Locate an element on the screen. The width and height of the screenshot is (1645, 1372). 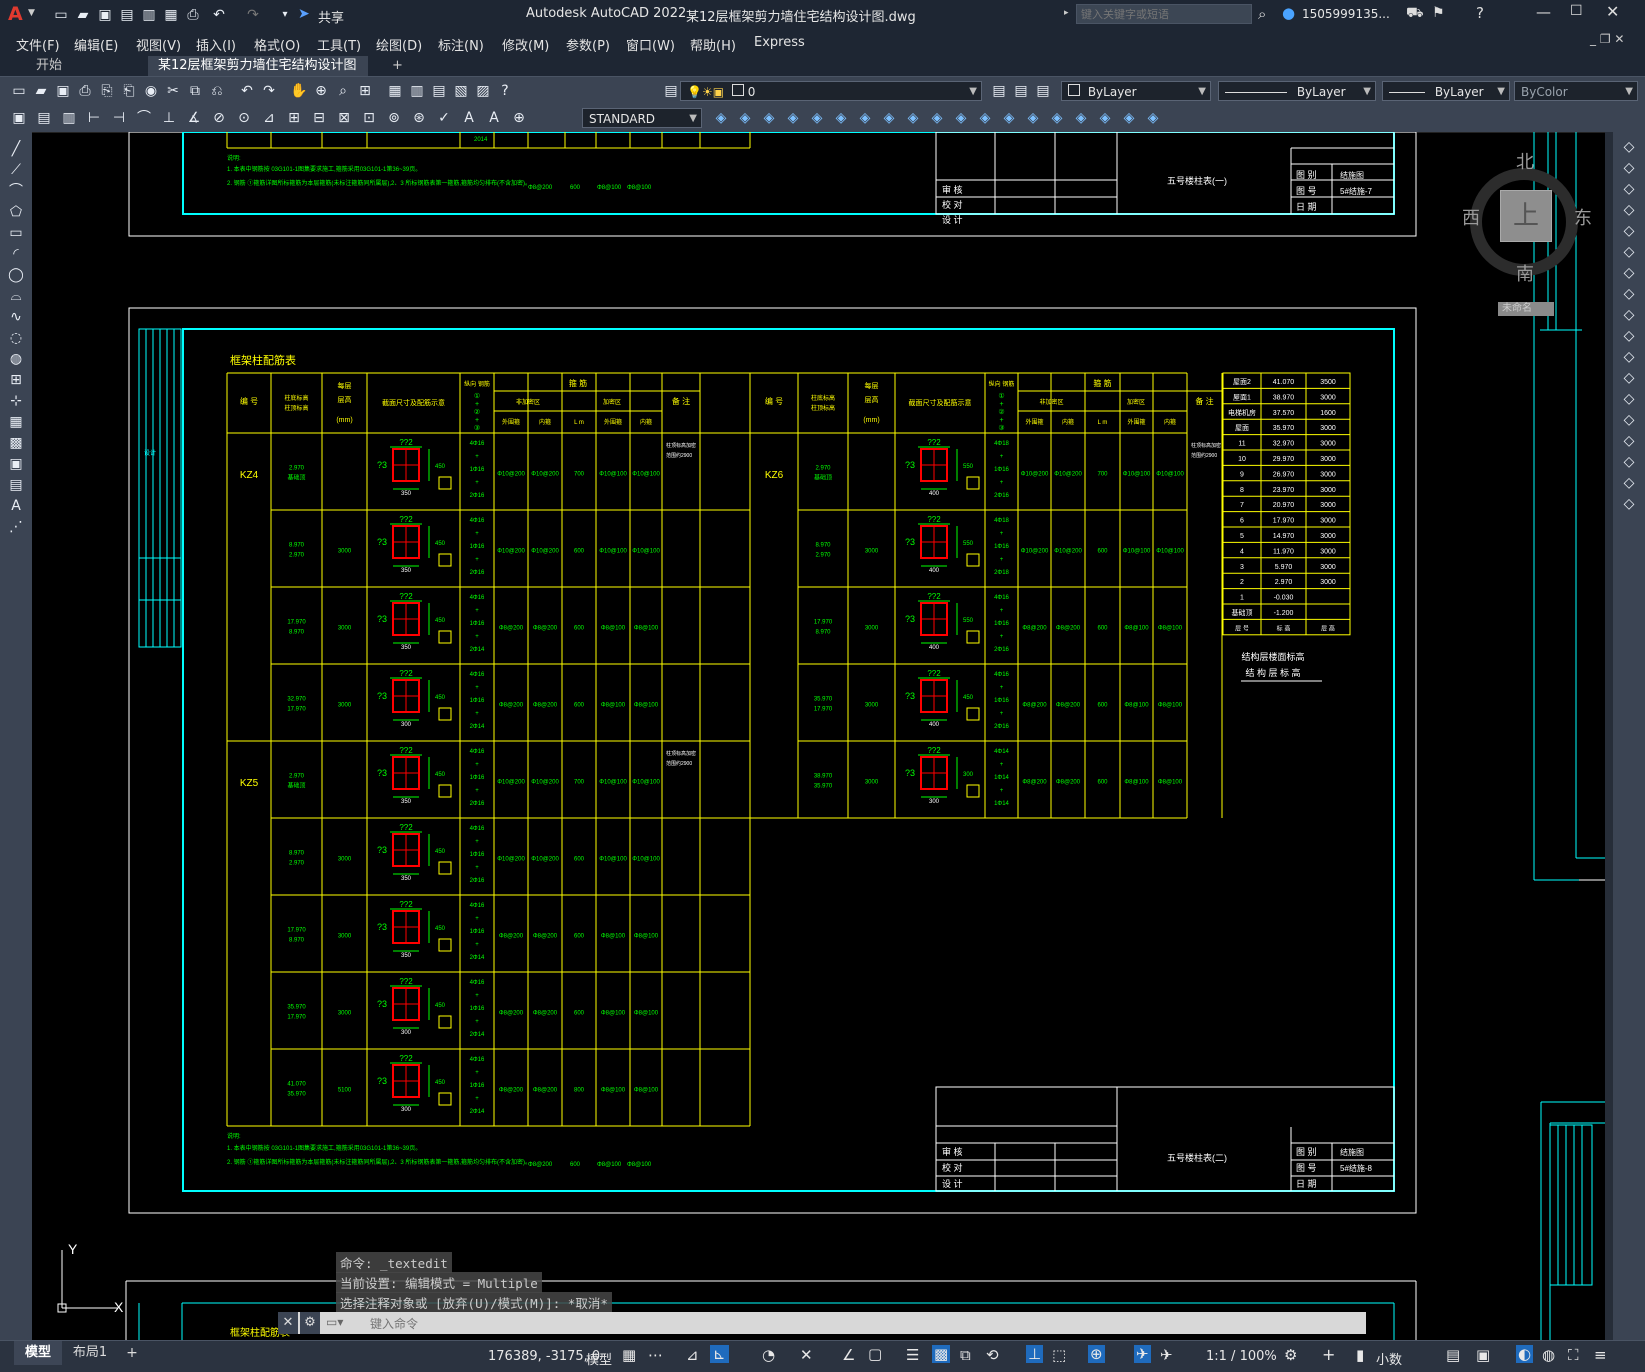
design-center-icon: ▥ is located at coordinates (417, 91).